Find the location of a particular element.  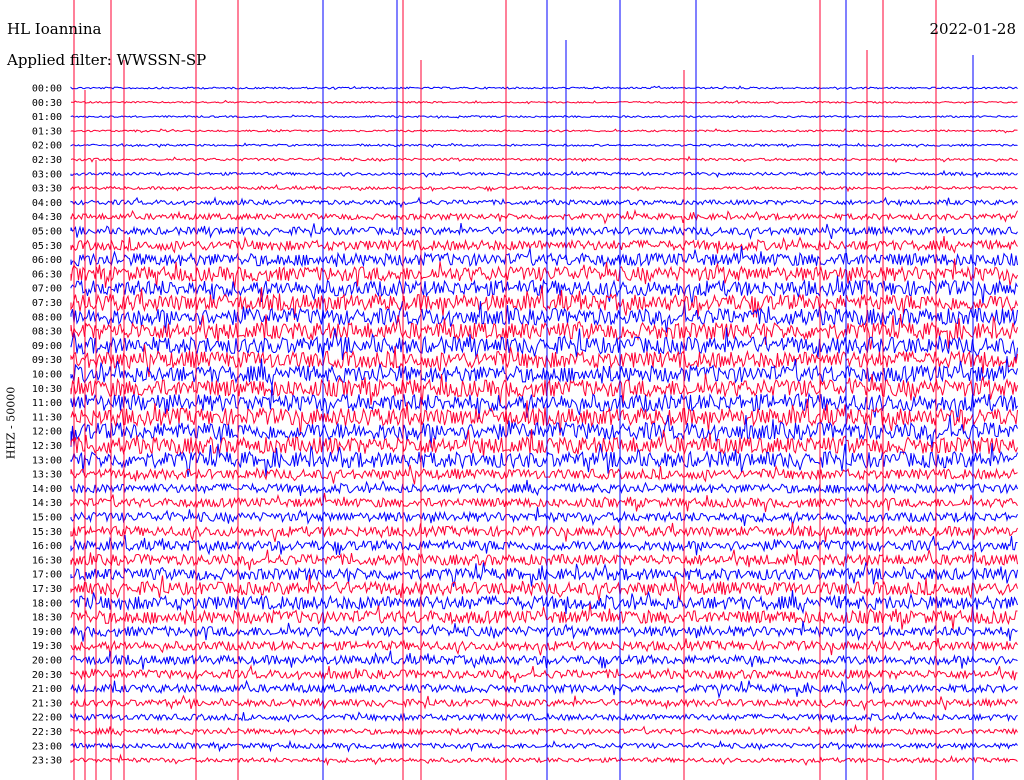

time-tick-label: 01:00 is located at coordinates (47, 117).